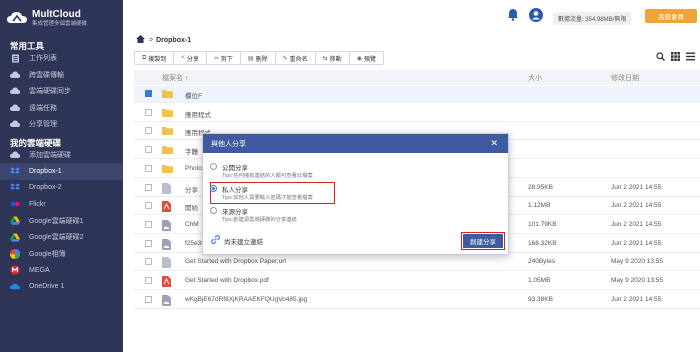  What do you see at coordinates (536, 15) in the screenshot?
I see `avatar` at bounding box center [536, 15].